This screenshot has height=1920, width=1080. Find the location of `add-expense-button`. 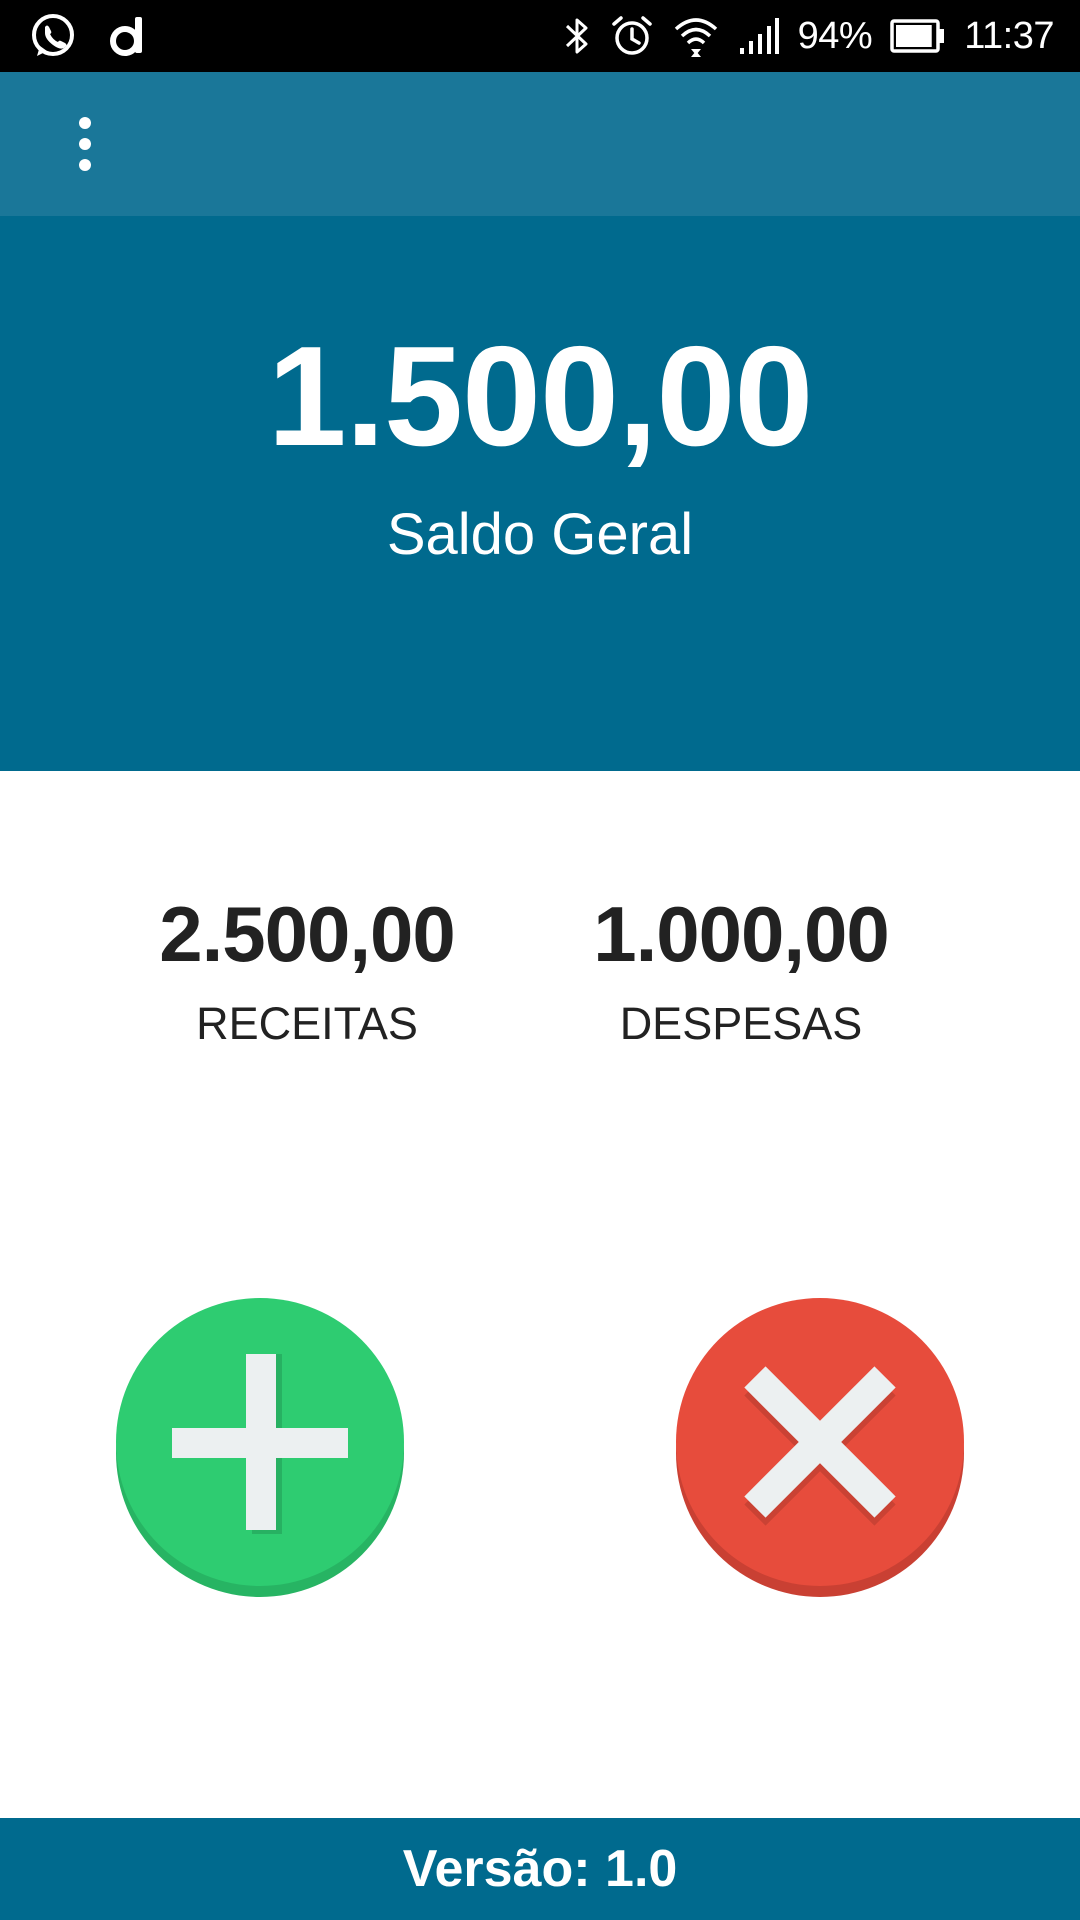

add-expense-button is located at coordinates (820, 1448).